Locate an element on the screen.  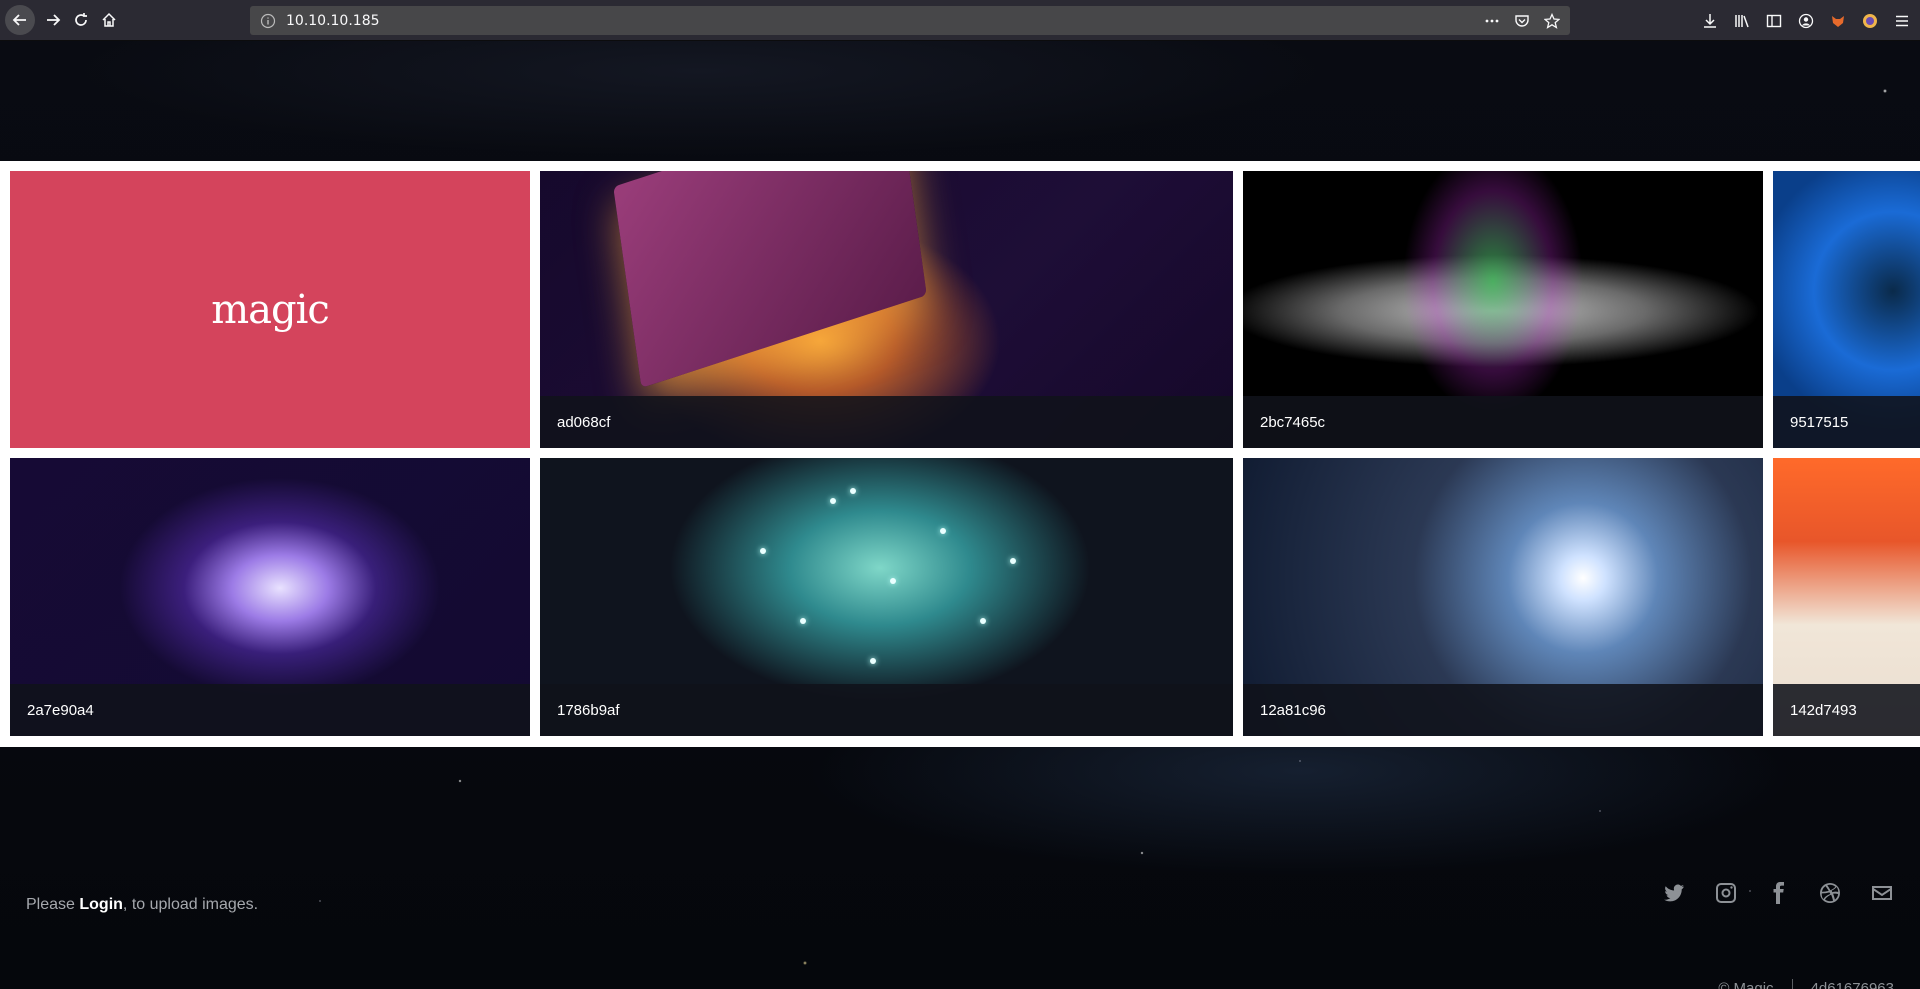
library-icon is located at coordinates (1742, 20).